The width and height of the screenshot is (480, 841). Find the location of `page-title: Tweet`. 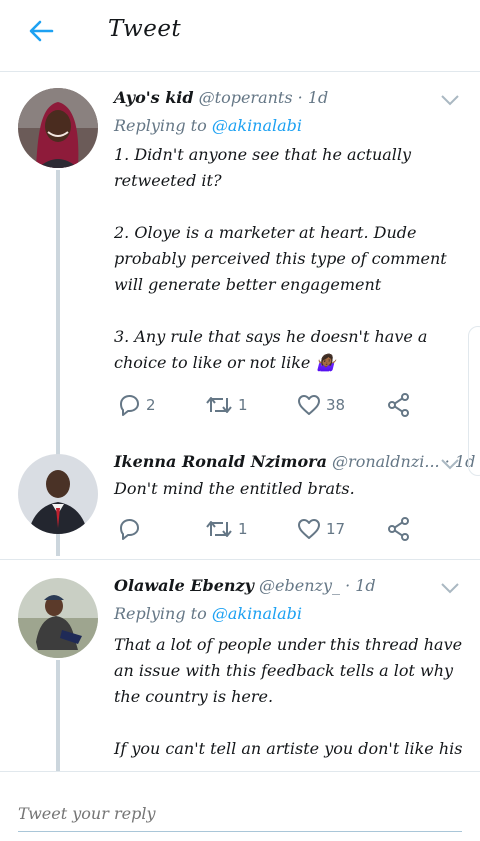

page-title: Tweet is located at coordinates (145, 29).